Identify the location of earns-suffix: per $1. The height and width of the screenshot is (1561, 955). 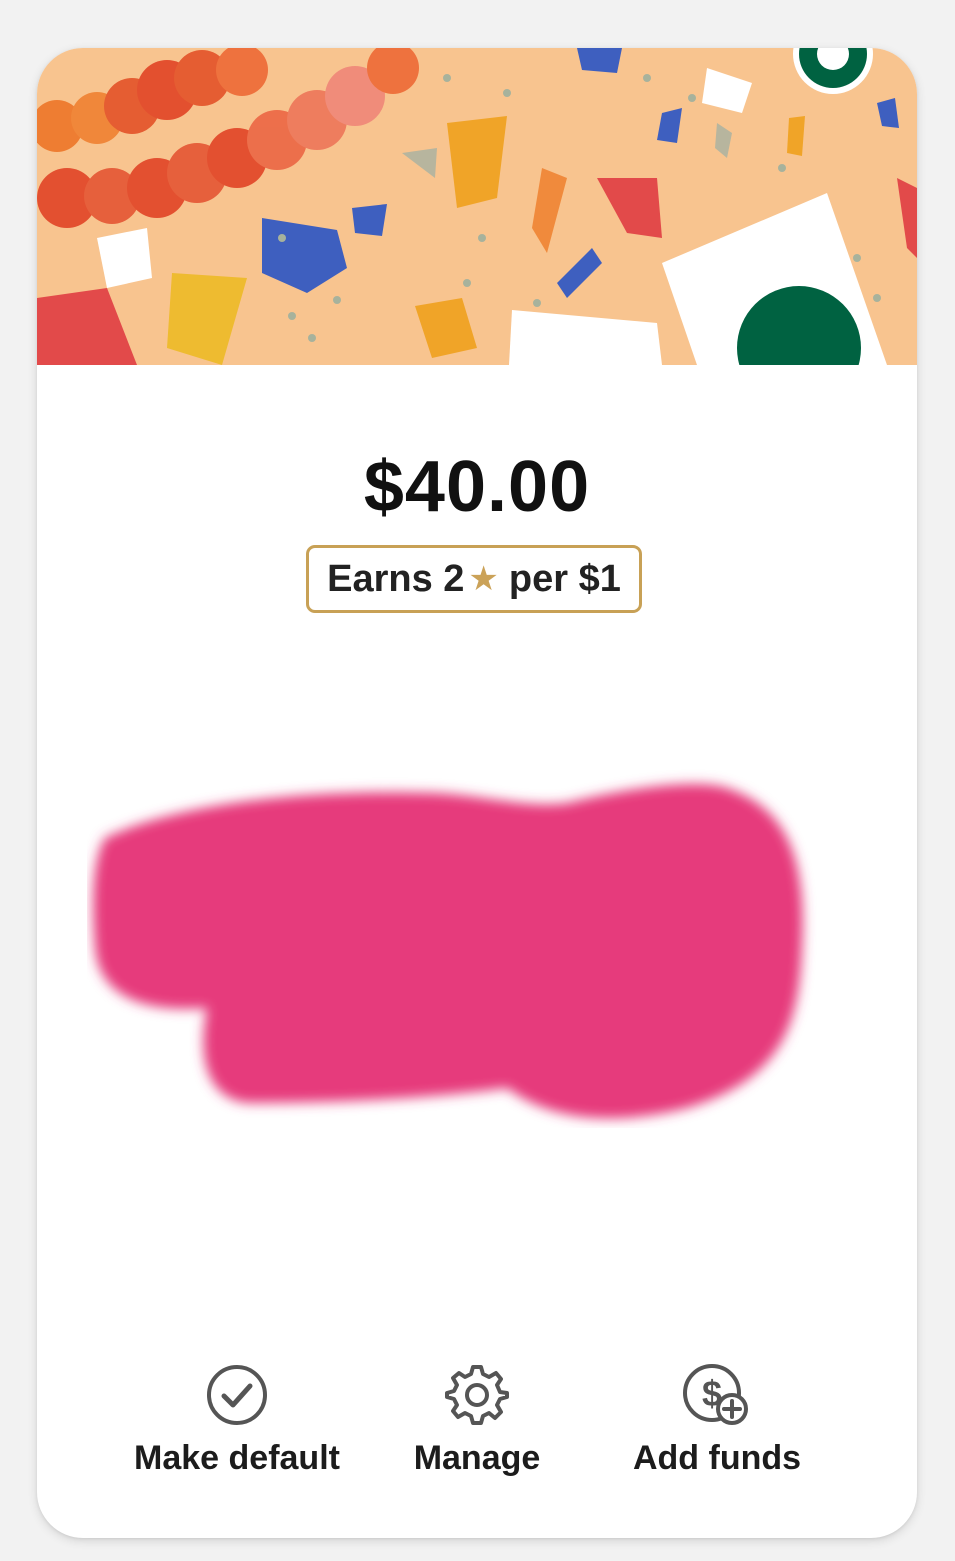
(564, 578).